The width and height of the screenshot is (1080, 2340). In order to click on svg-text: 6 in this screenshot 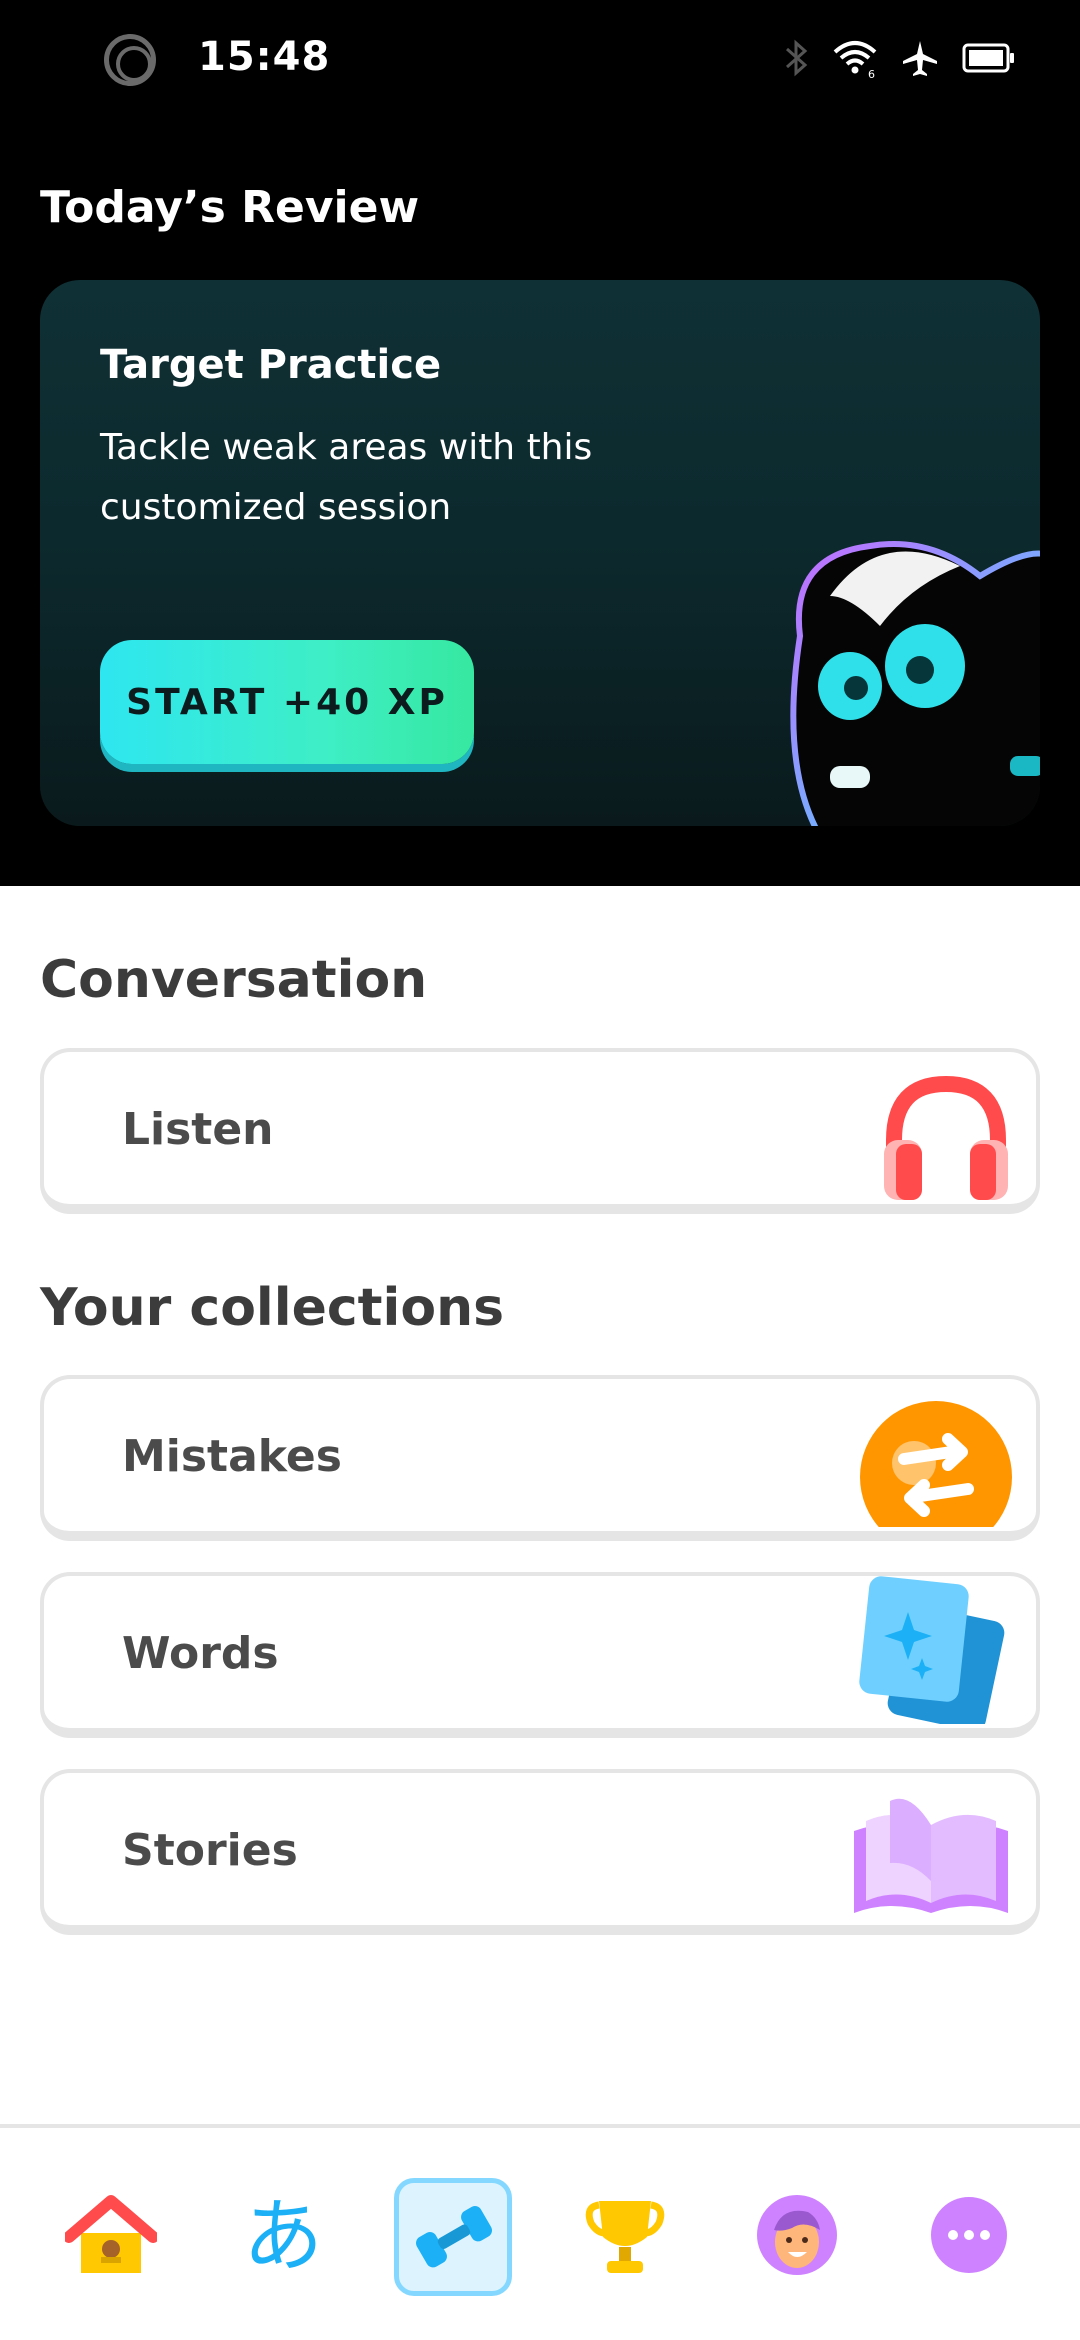, I will do `click(871, 73)`.